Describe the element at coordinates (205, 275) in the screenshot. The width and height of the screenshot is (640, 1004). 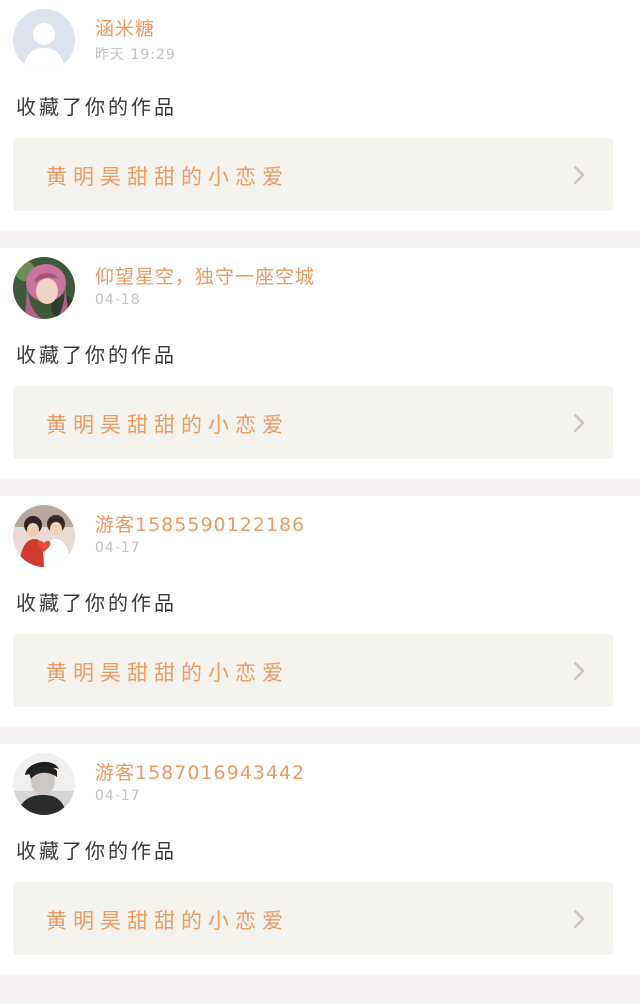
I see `username: 仰望星空，独守一座空城` at that location.